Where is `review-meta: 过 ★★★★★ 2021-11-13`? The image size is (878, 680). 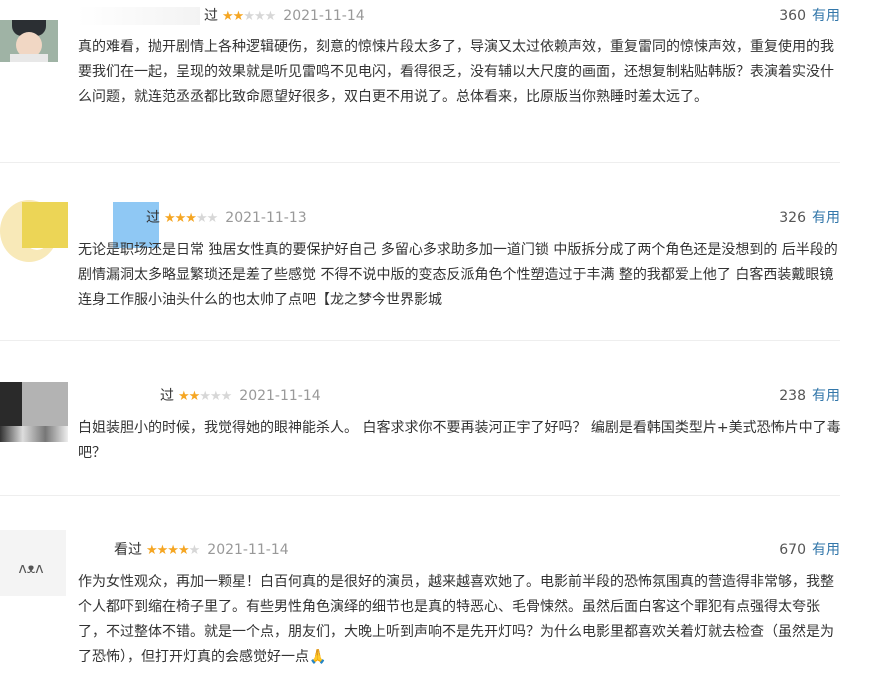
review-meta: 过 ★★★★★ 2021-11-13 is located at coordinates (226, 218).